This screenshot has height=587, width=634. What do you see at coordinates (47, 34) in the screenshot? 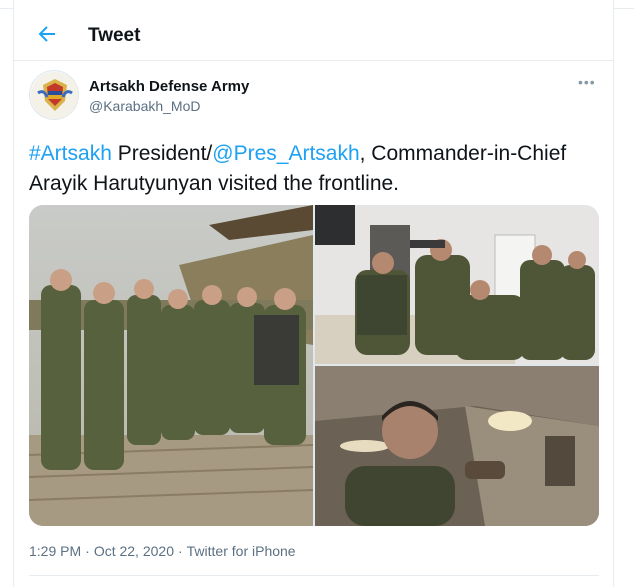
I see `back-arrow-icon` at bounding box center [47, 34].